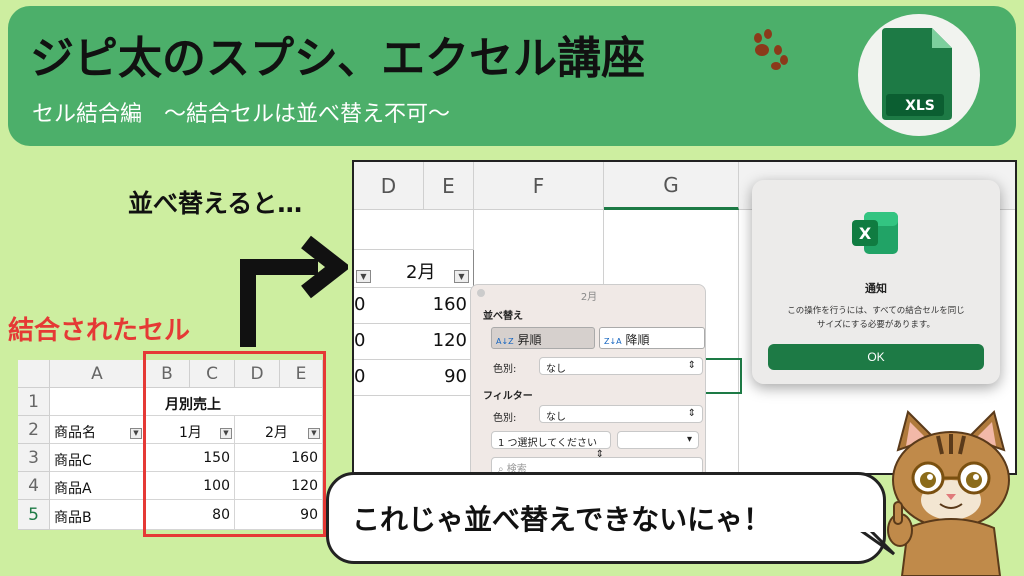 This screenshot has height=576, width=1024. I want to click on table-row: 0 160, so click(414, 306).